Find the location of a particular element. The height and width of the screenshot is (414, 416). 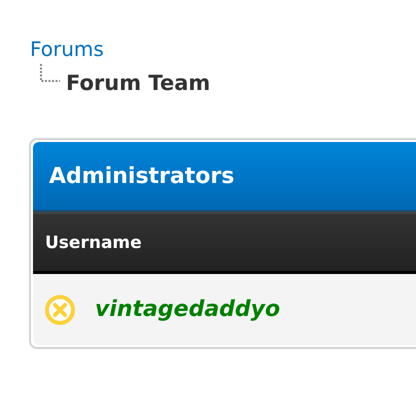

breadcrumb-link: Forums is located at coordinates (67, 49).